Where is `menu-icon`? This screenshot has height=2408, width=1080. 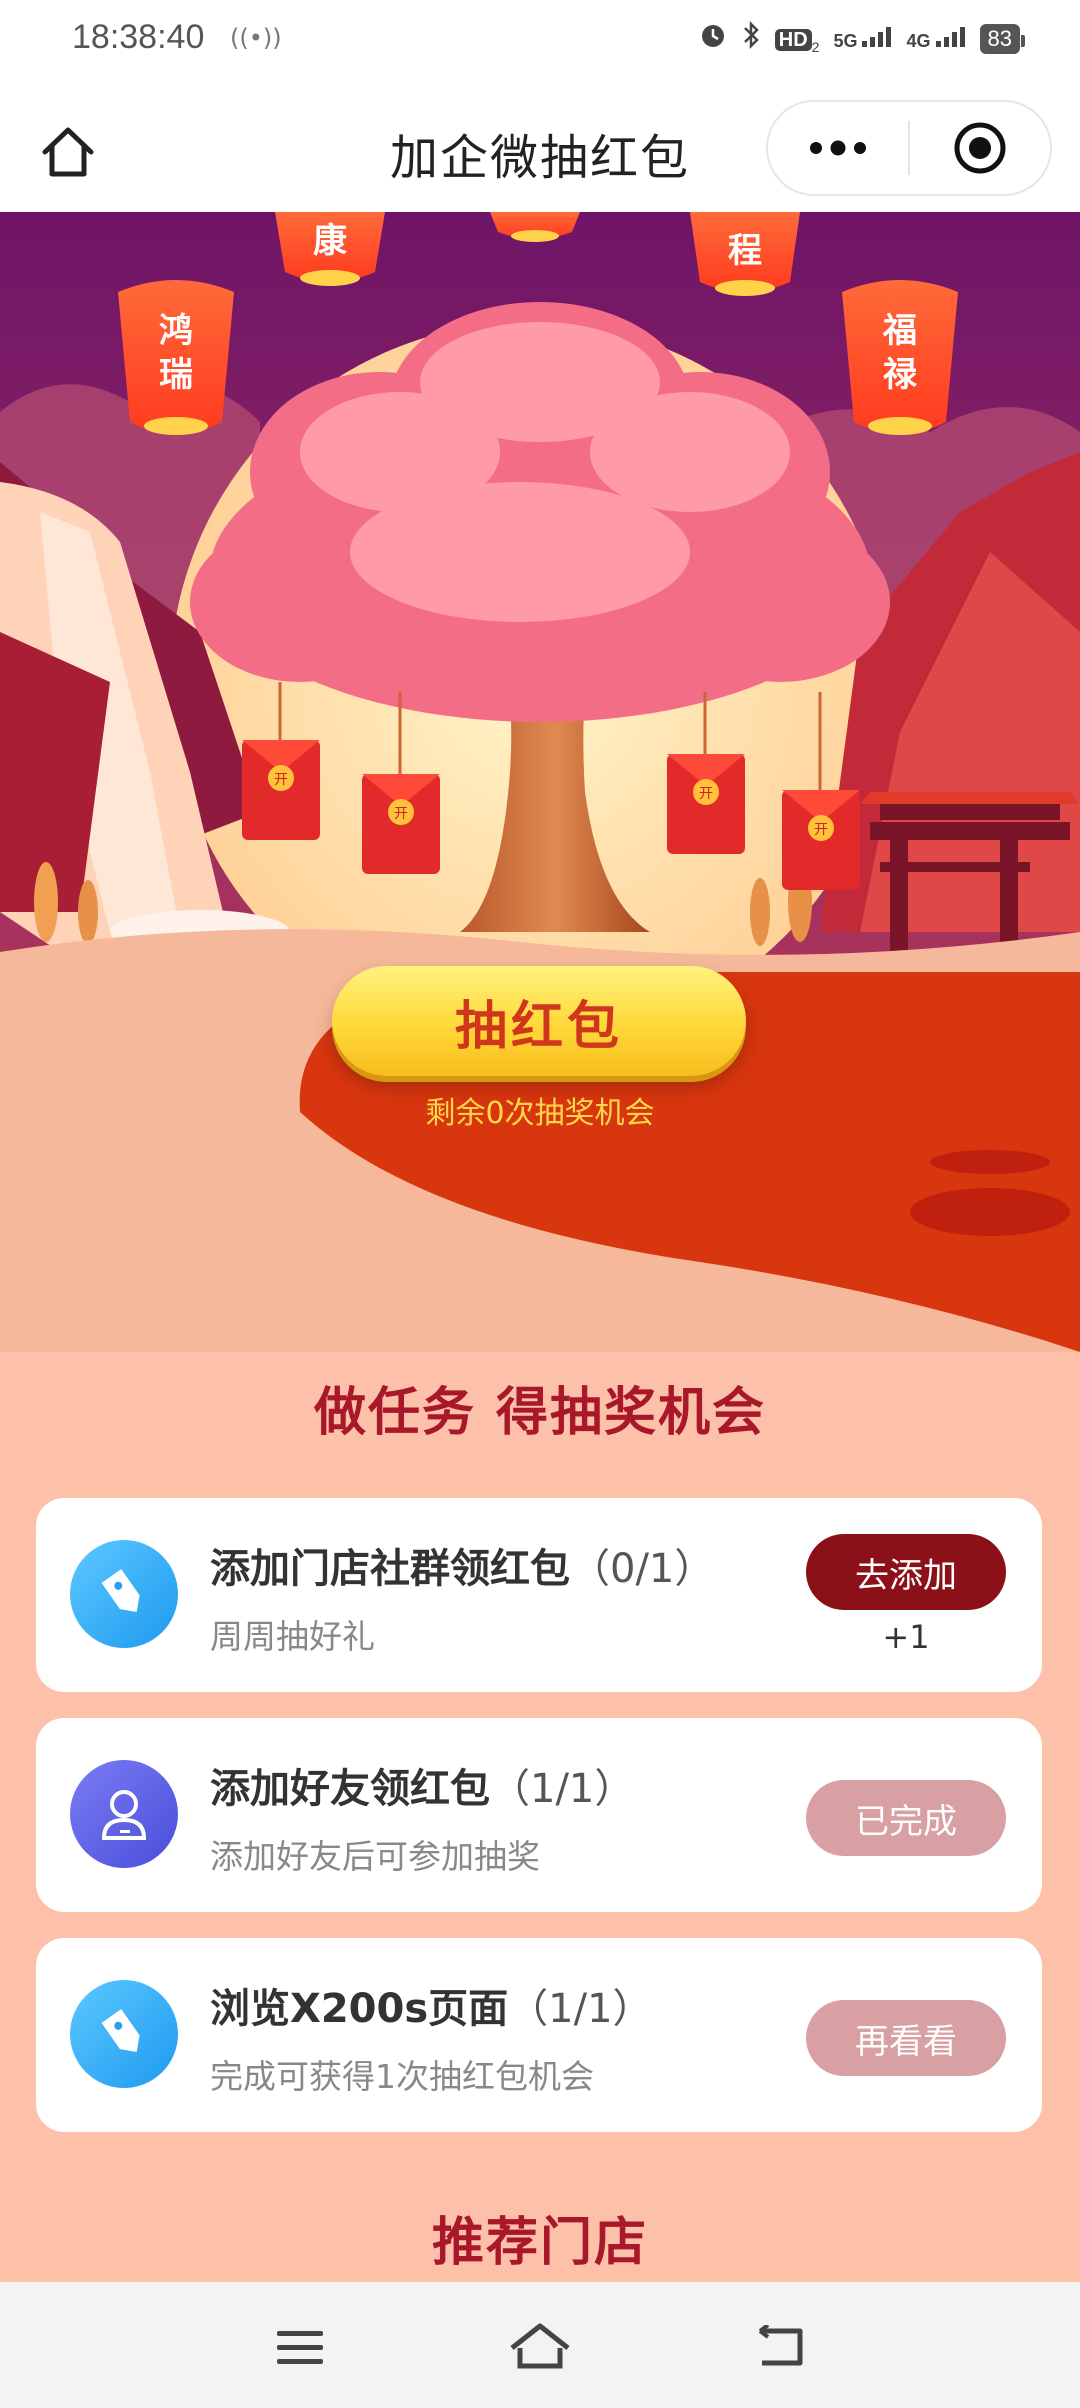
menu-icon is located at coordinates (300, 2347).